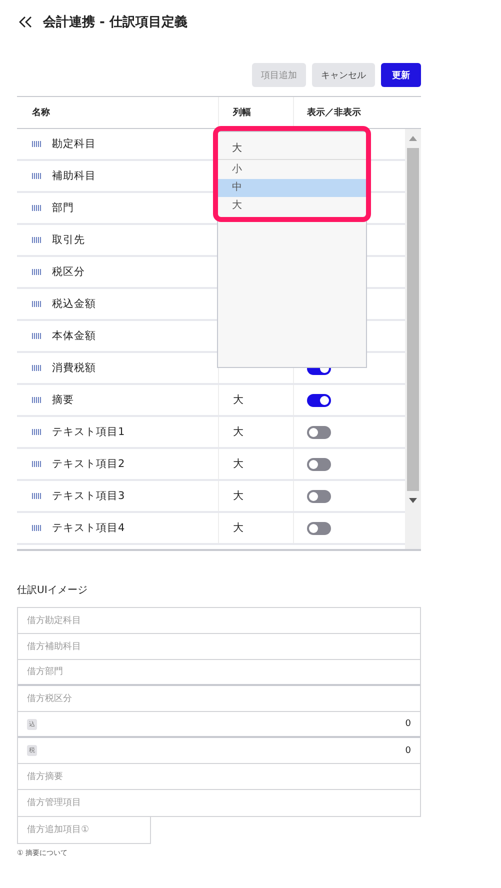 This screenshot has height=888, width=501. Describe the element at coordinates (88, 432) in the screenshot. I see `table-cell: テキスト項目1` at that location.